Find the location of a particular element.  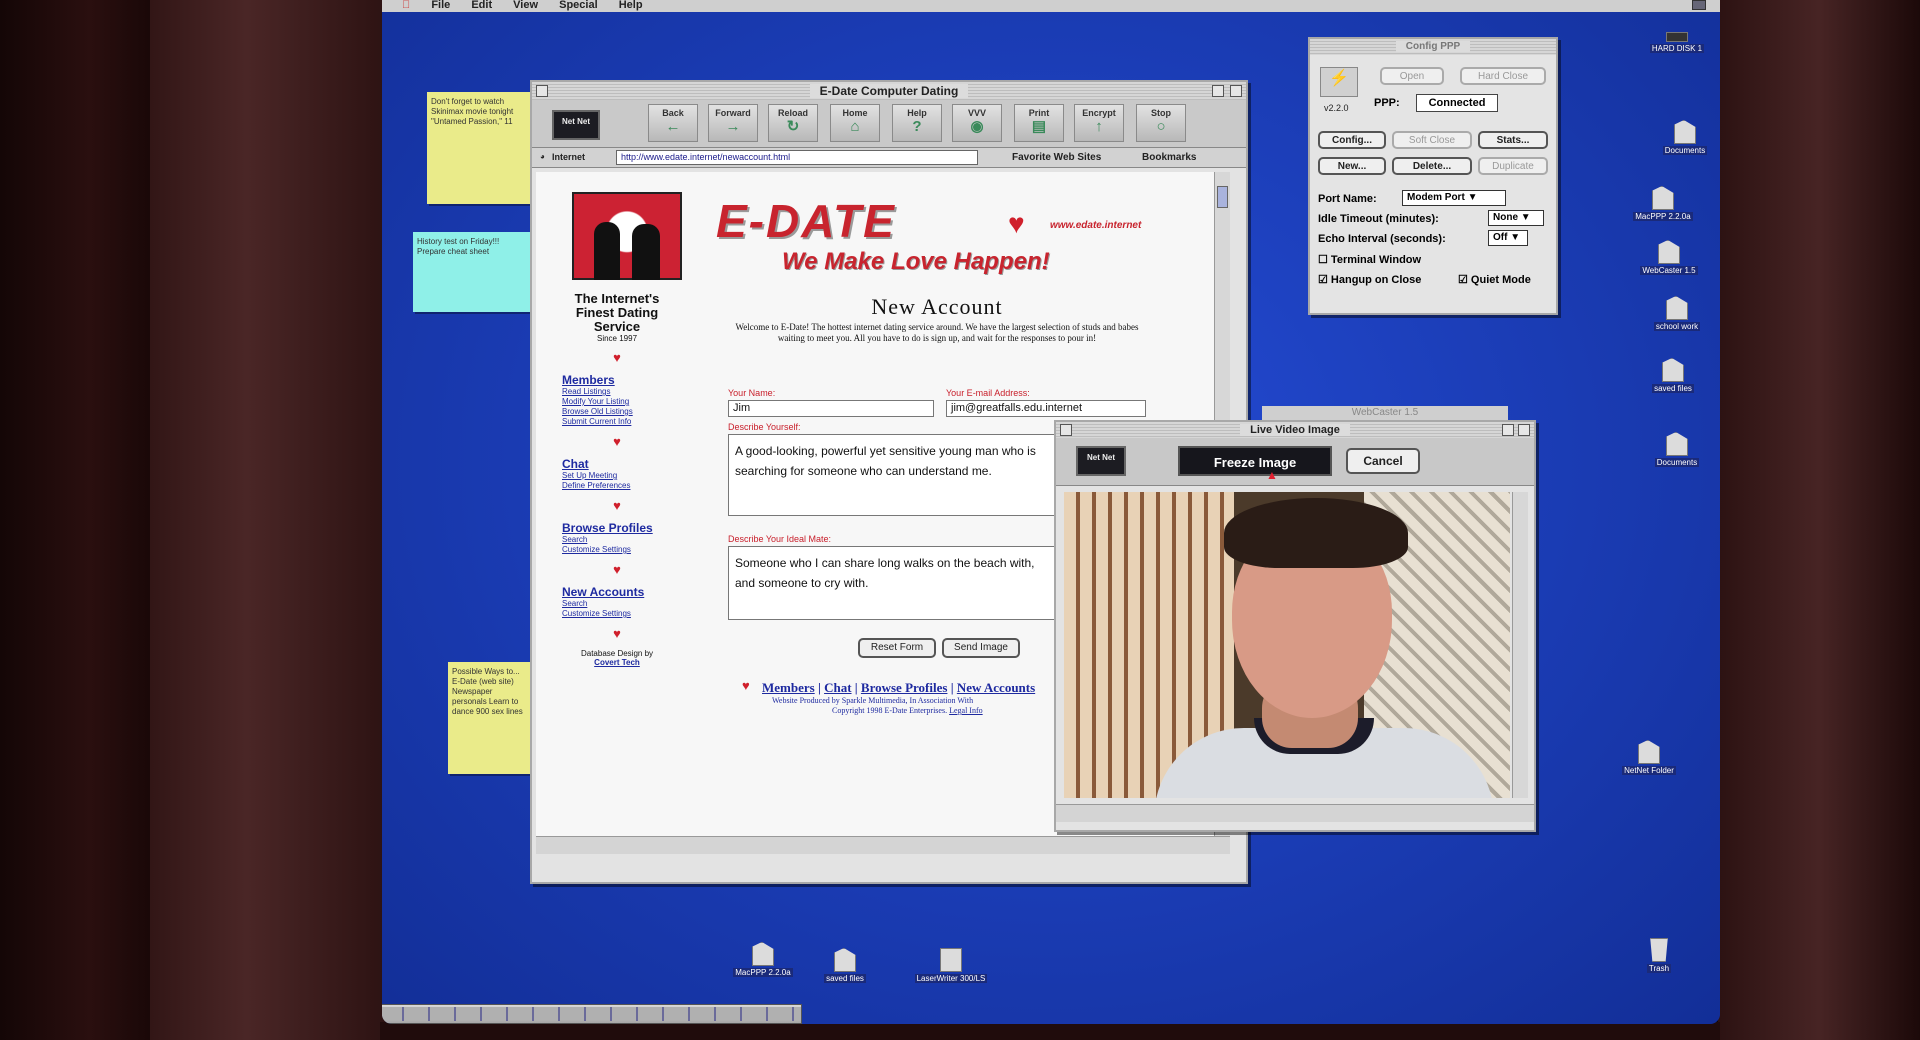

nav-link: Define Preferences is located at coordinates (632, 486).